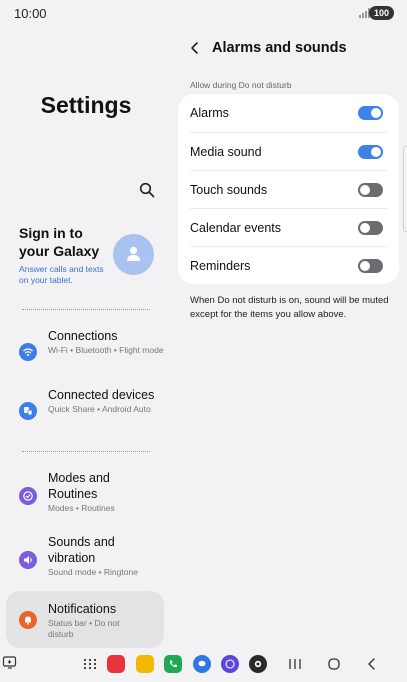  I want to click on battery-indicator: 100, so click(381, 13).